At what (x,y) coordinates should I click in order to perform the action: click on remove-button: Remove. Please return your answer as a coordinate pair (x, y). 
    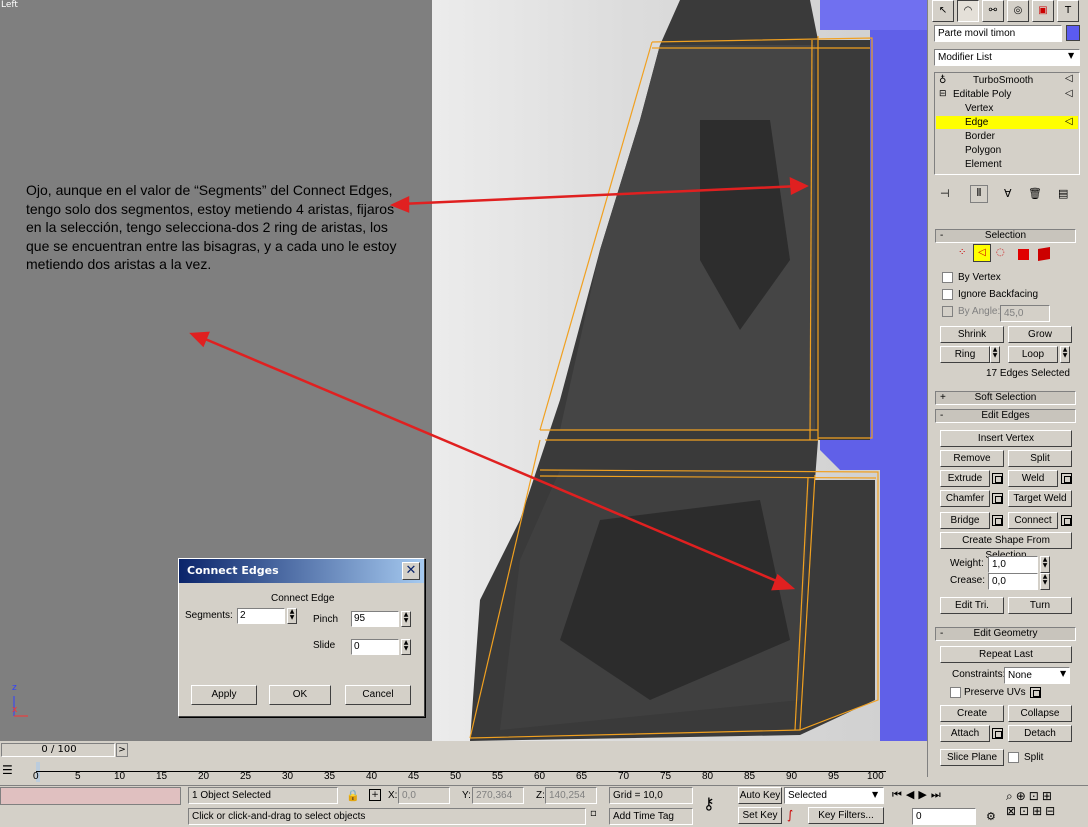
    Looking at the image, I should click on (972, 458).